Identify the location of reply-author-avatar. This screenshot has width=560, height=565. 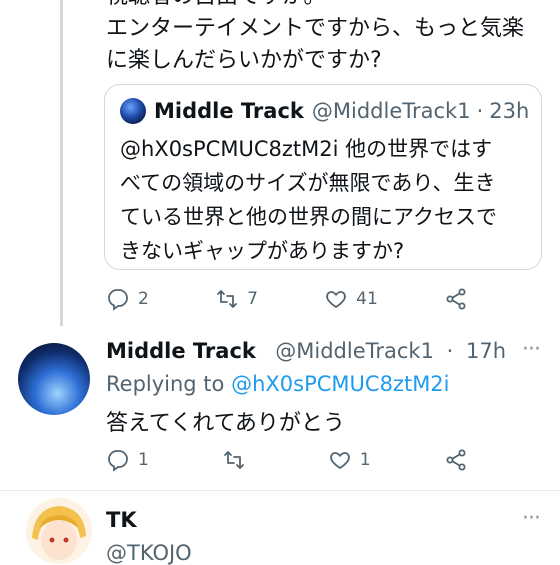
(54, 379).